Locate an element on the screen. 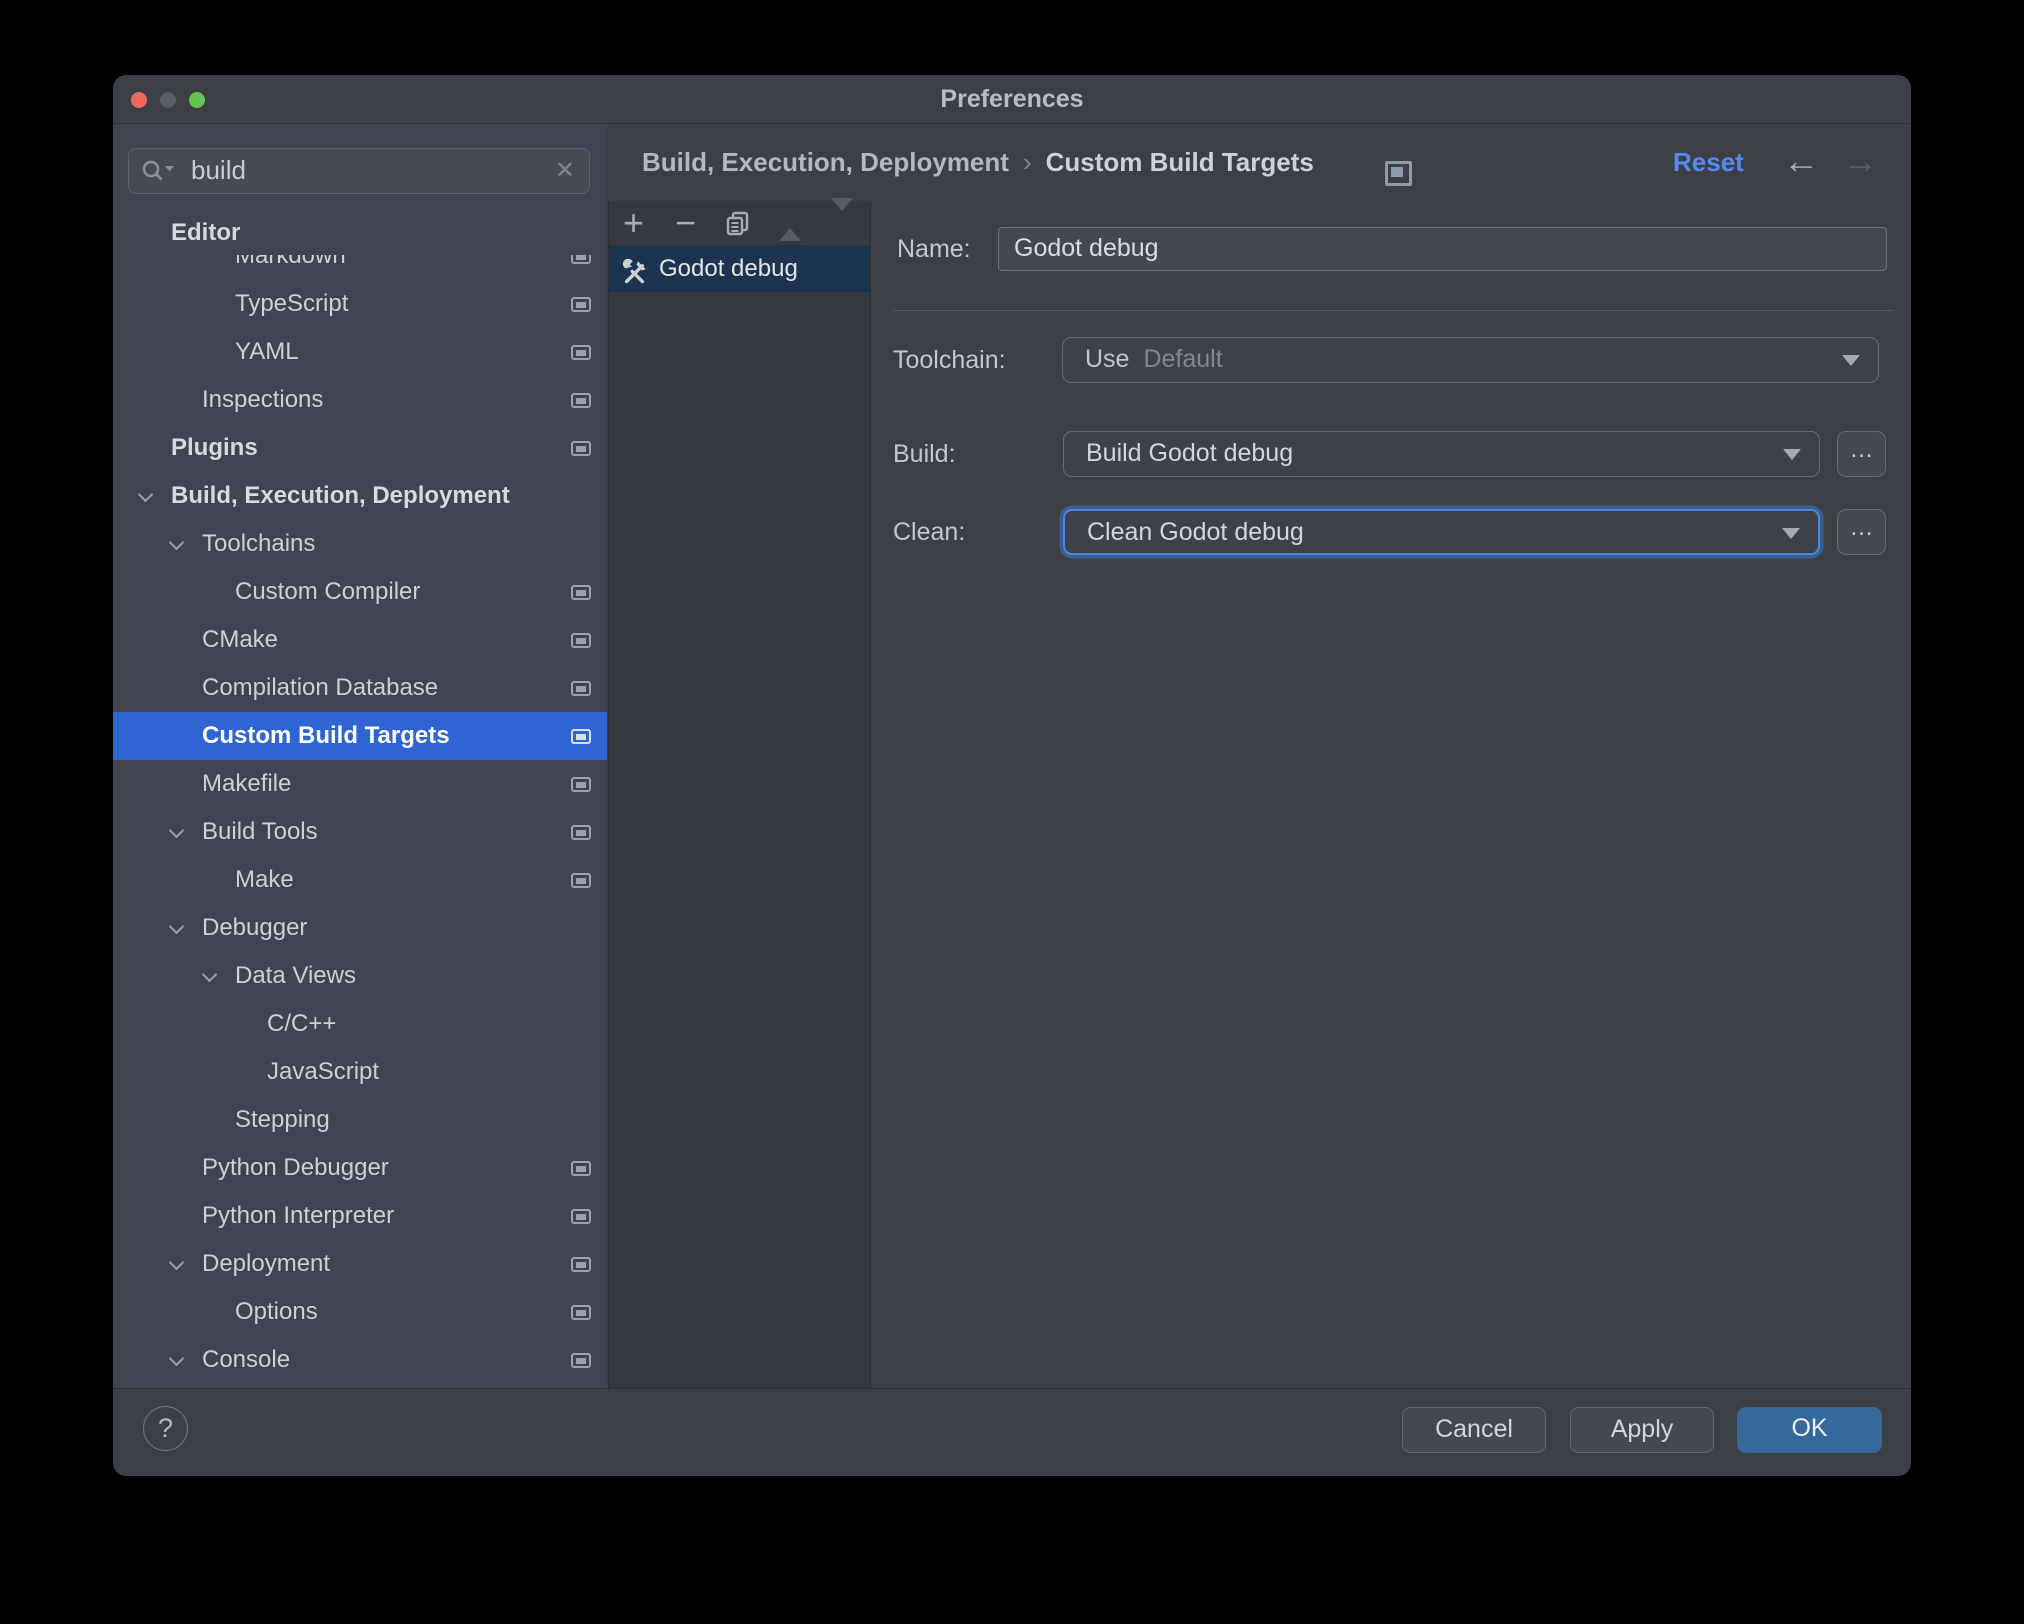  search-icon is located at coordinates (159, 174).